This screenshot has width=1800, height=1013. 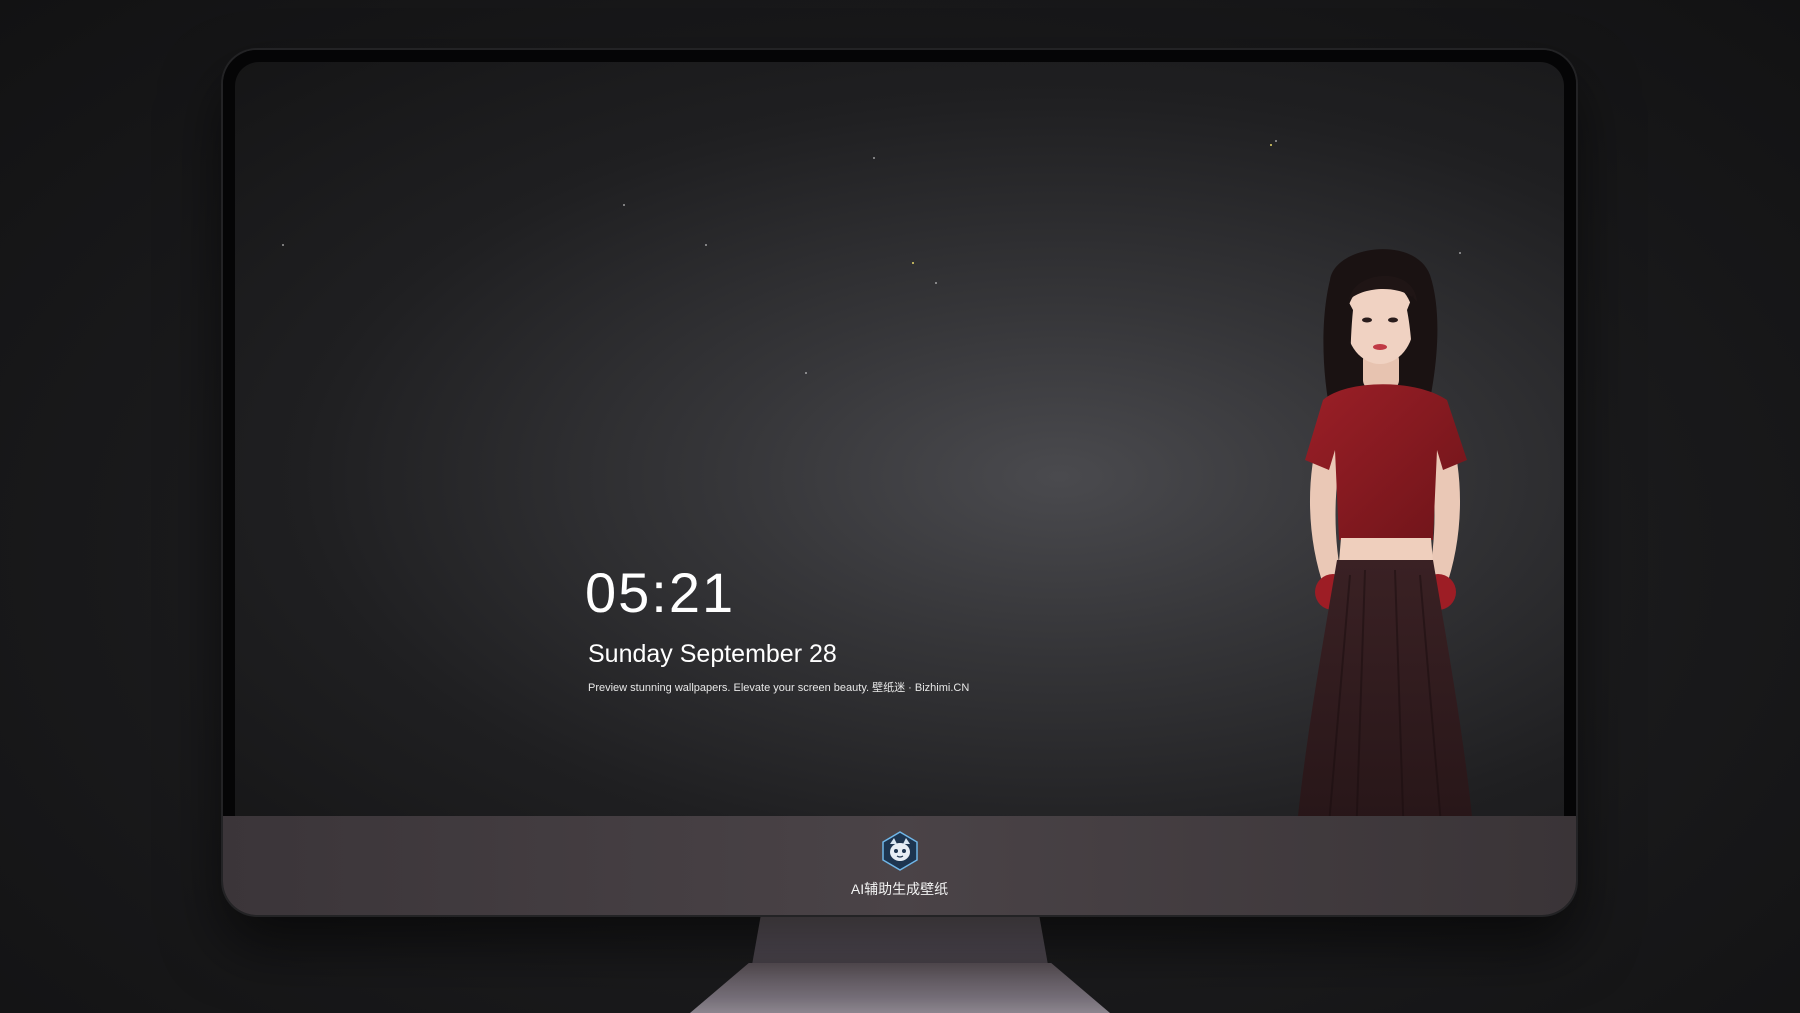 What do you see at coordinates (712, 654) in the screenshot?
I see `clock-date: Sunday September 28` at bounding box center [712, 654].